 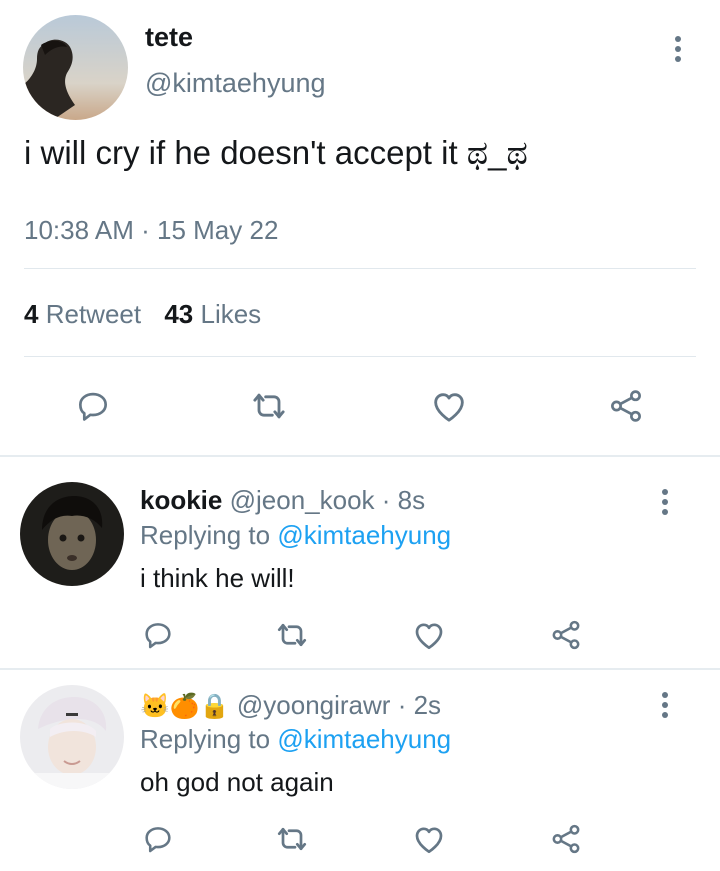 I want to click on tweet-text: i will cry if he doesn't accept it ಥ_ಥ, so click(x=276, y=152).